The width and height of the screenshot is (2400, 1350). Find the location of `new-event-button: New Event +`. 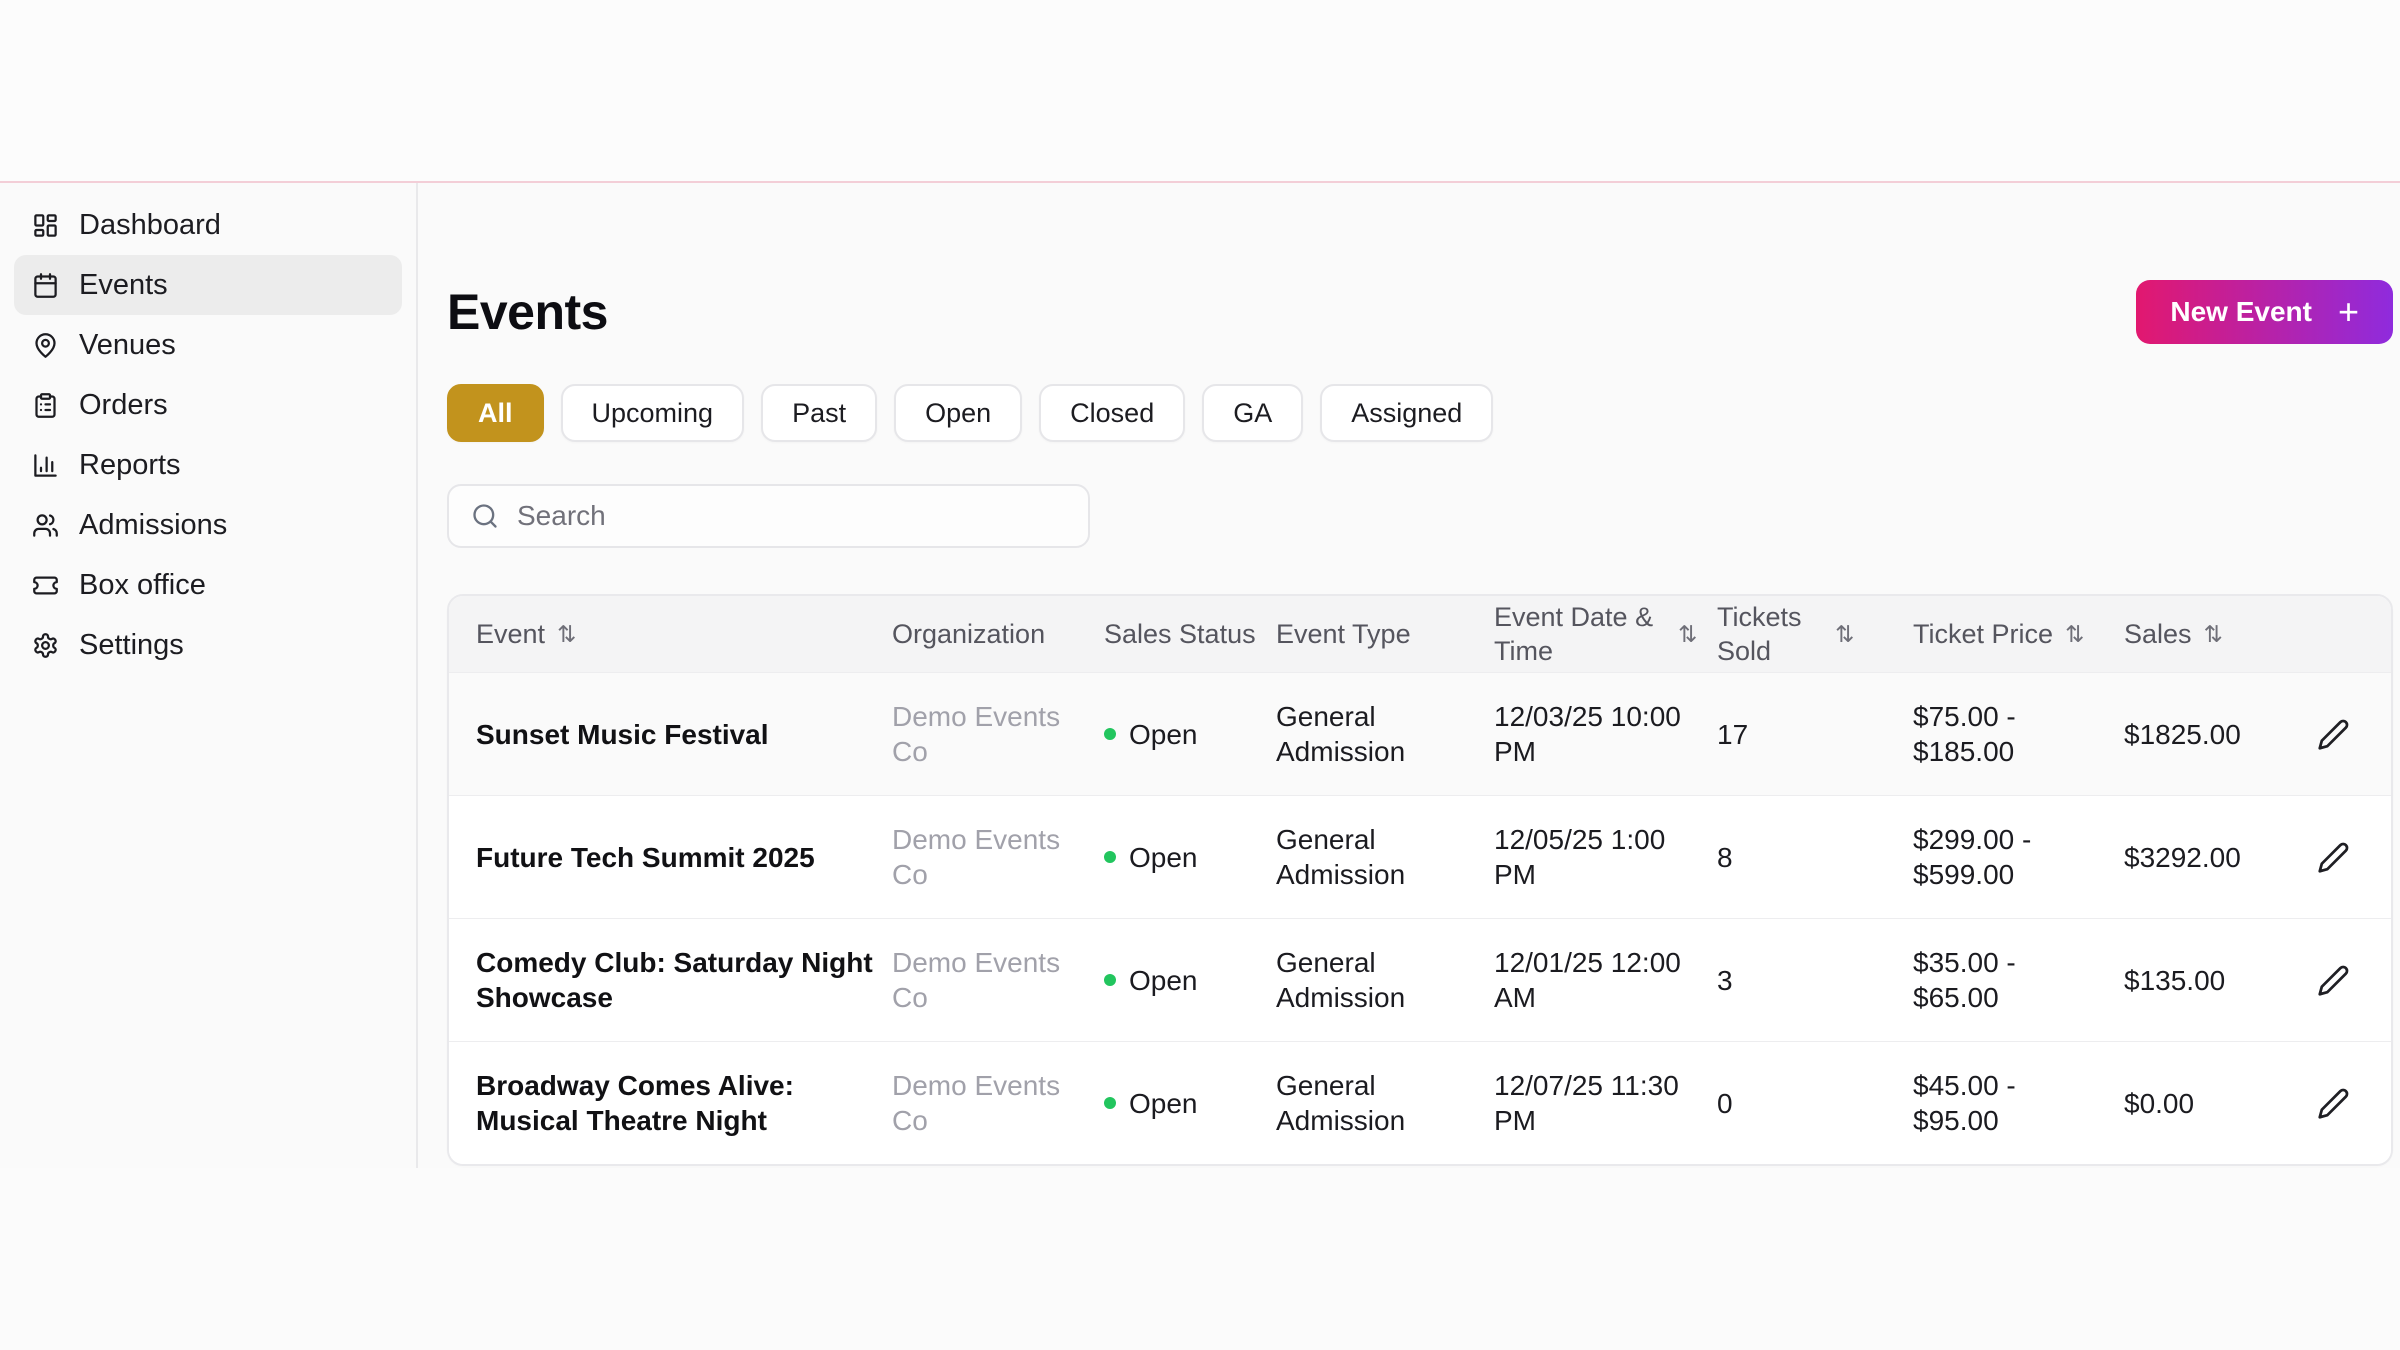

new-event-button: New Event + is located at coordinates (2264, 312).